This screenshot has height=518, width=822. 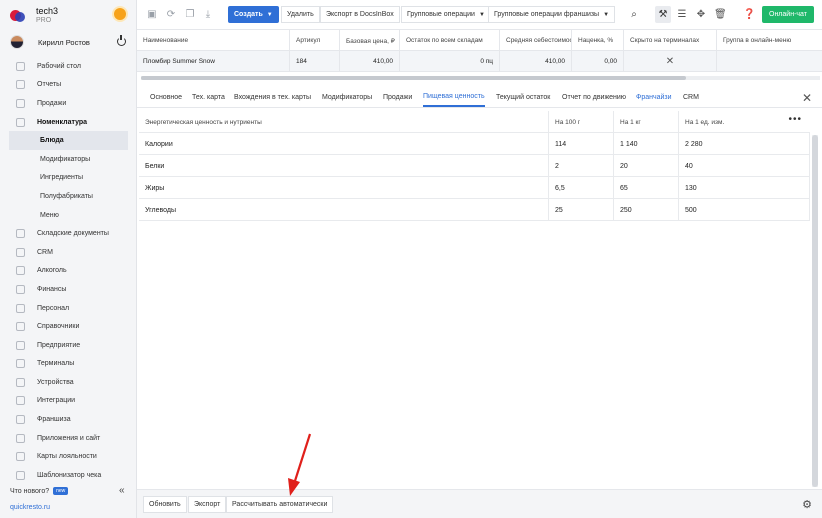 I want to click on vertical-scrollbar, so click(x=815, y=311).